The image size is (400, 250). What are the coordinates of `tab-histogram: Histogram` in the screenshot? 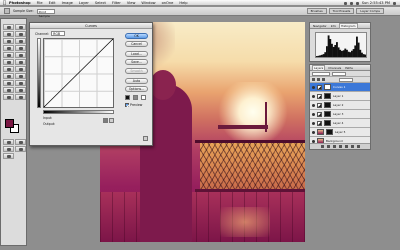 It's located at (348, 25).